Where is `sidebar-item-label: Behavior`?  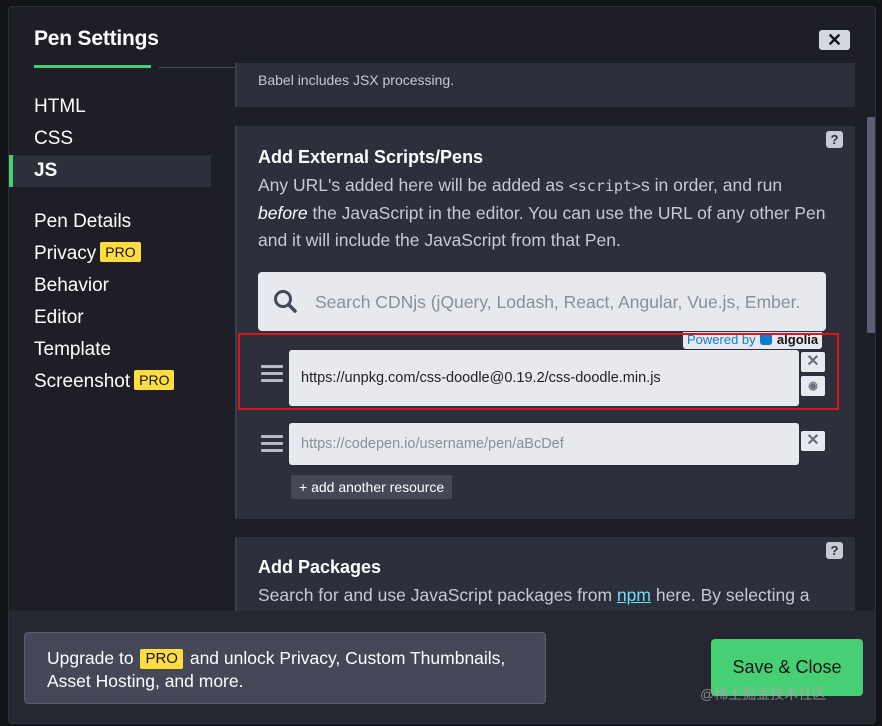 sidebar-item-label: Behavior is located at coordinates (71, 285).